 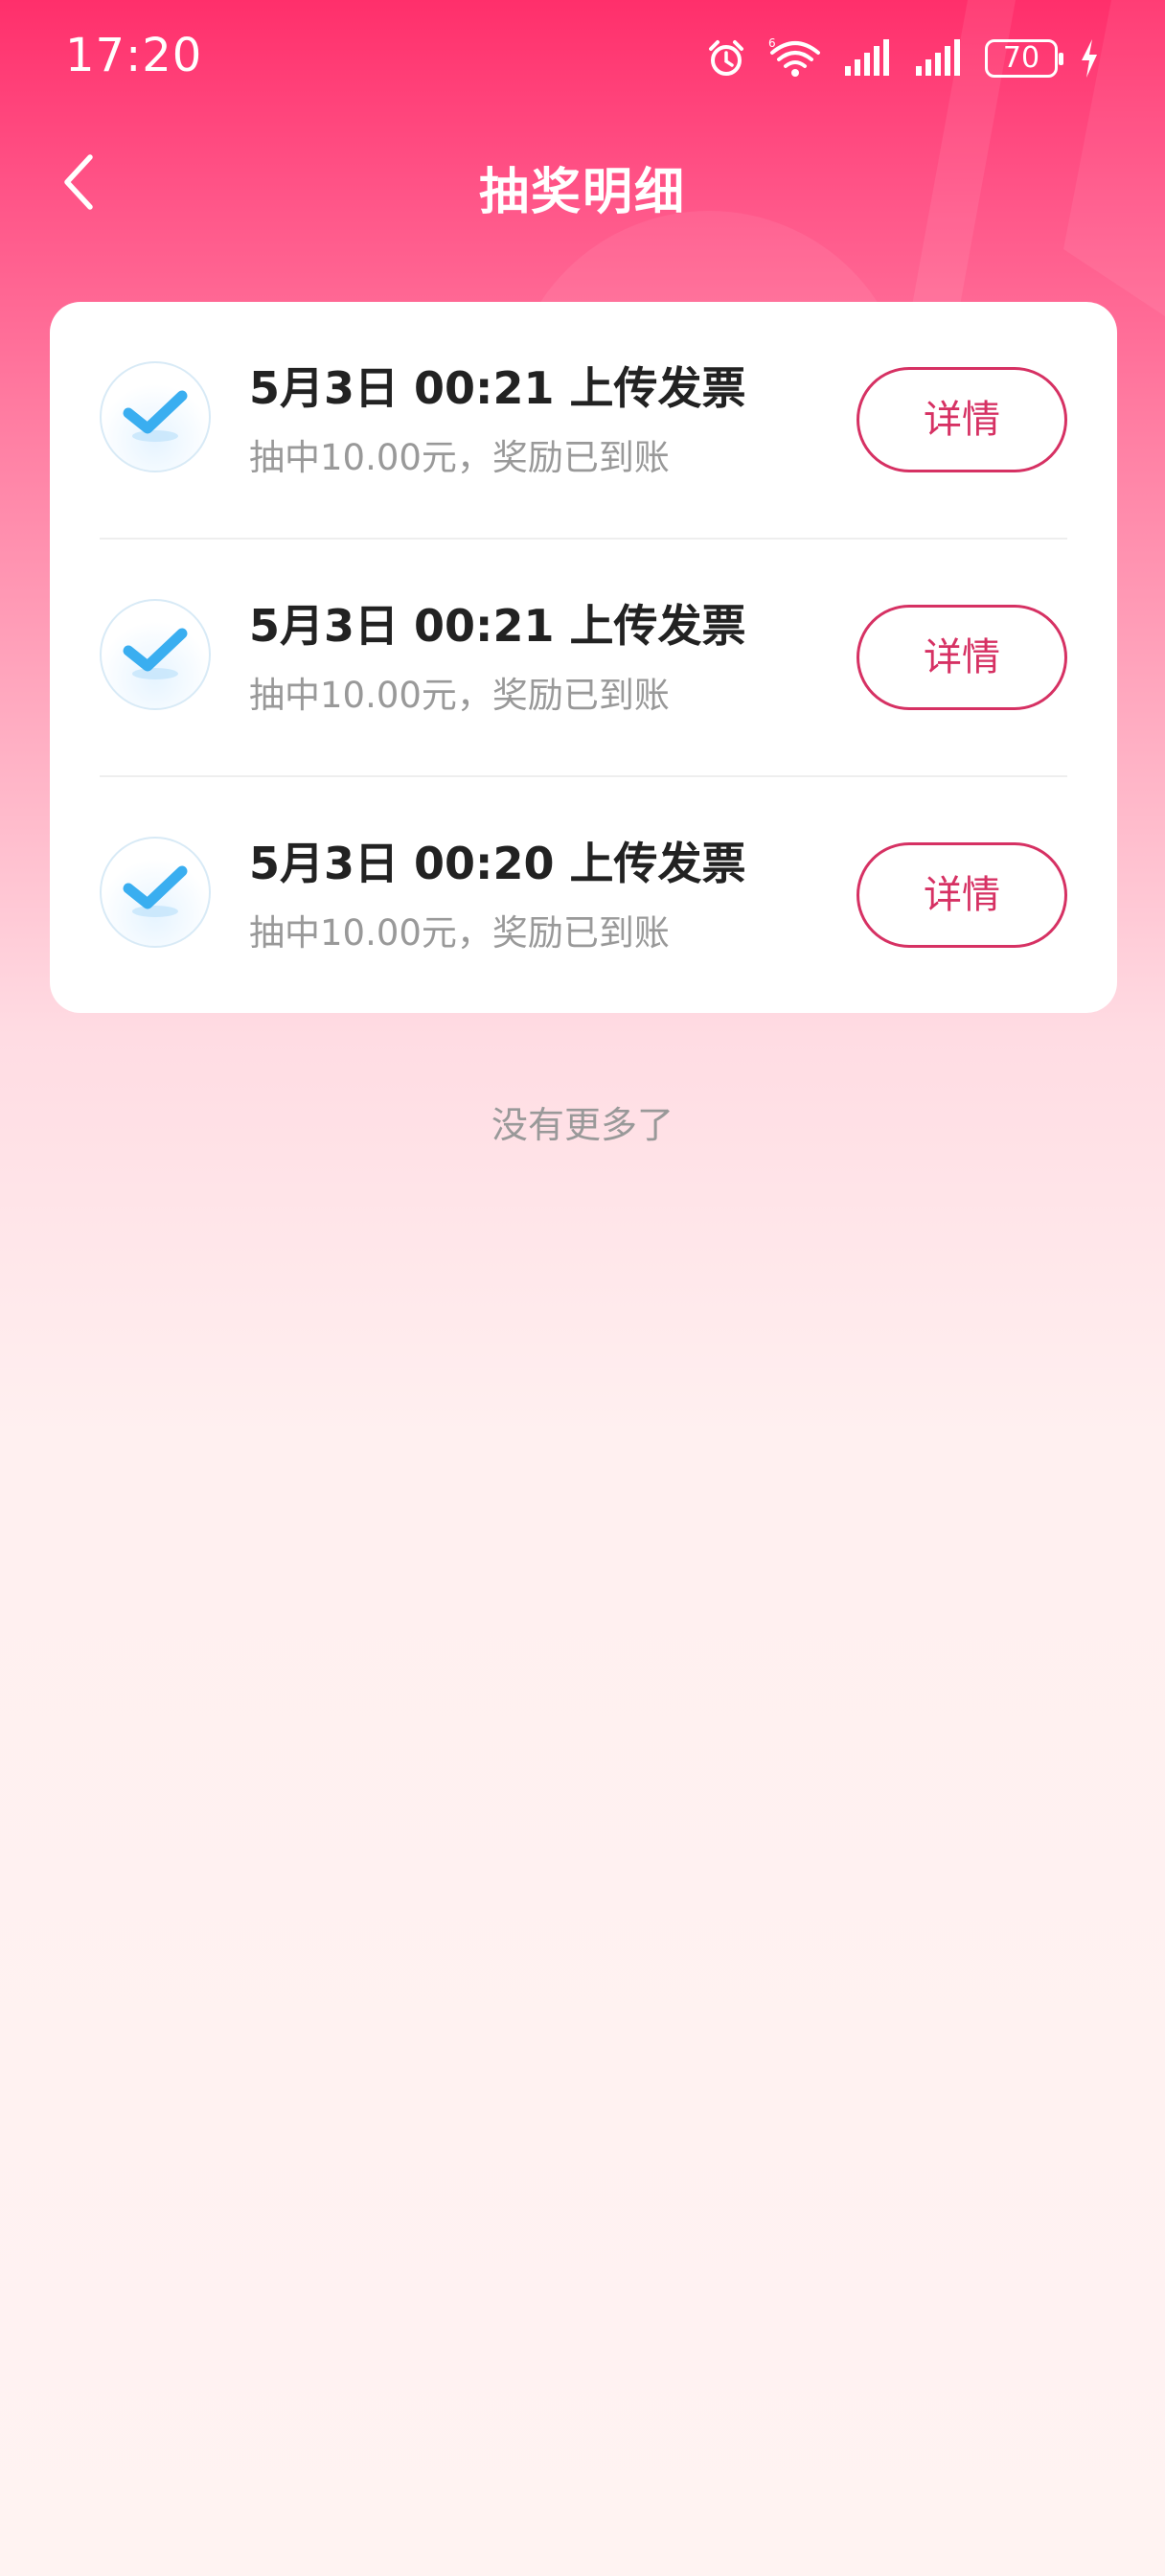 What do you see at coordinates (903, 58) in the screenshot?
I see `status-icons: 6 70` at bounding box center [903, 58].